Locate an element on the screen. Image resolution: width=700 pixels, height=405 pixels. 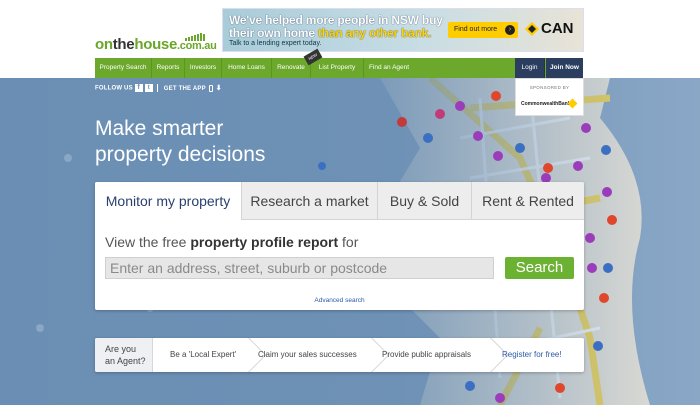
logo-text-house: house is located at coordinates (156, 44).